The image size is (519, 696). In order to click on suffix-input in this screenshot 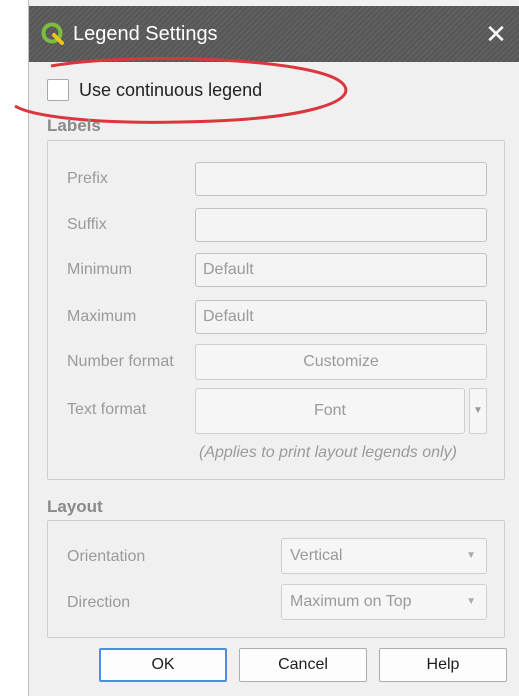, I will do `click(341, 225)`.